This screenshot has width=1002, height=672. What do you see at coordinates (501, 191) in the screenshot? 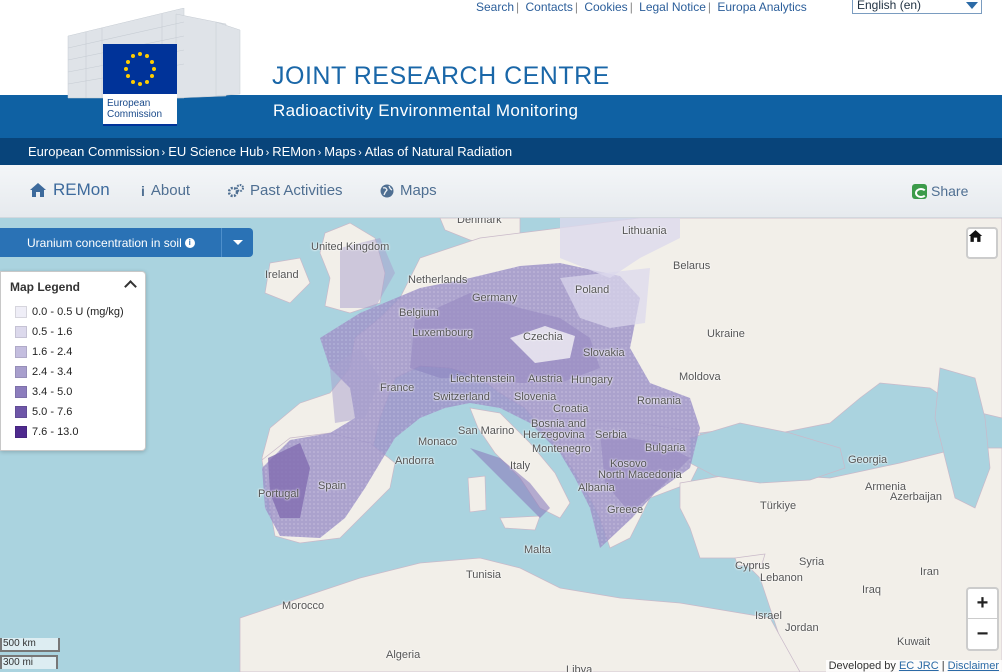
I see `main-navbar: REMon i About Past Activities Maps Share` at bounding box center [501, 191].